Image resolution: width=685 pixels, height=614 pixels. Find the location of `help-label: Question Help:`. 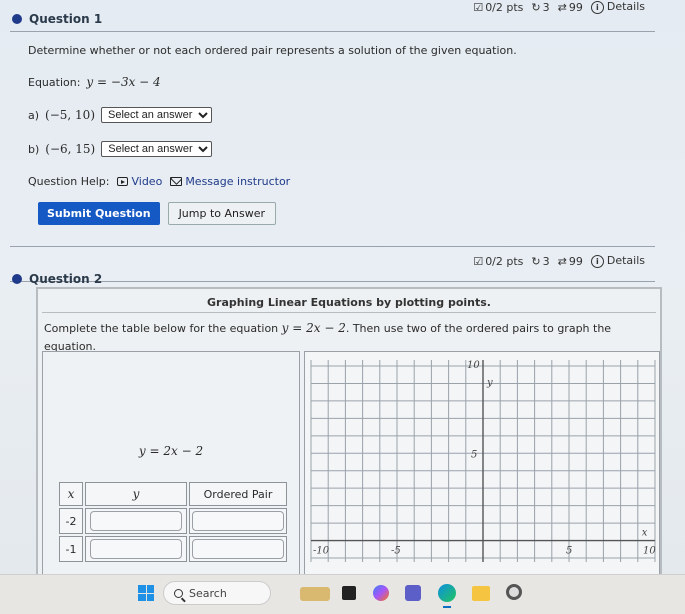

help-label: Question Help: is located at coordinates (69, 181).